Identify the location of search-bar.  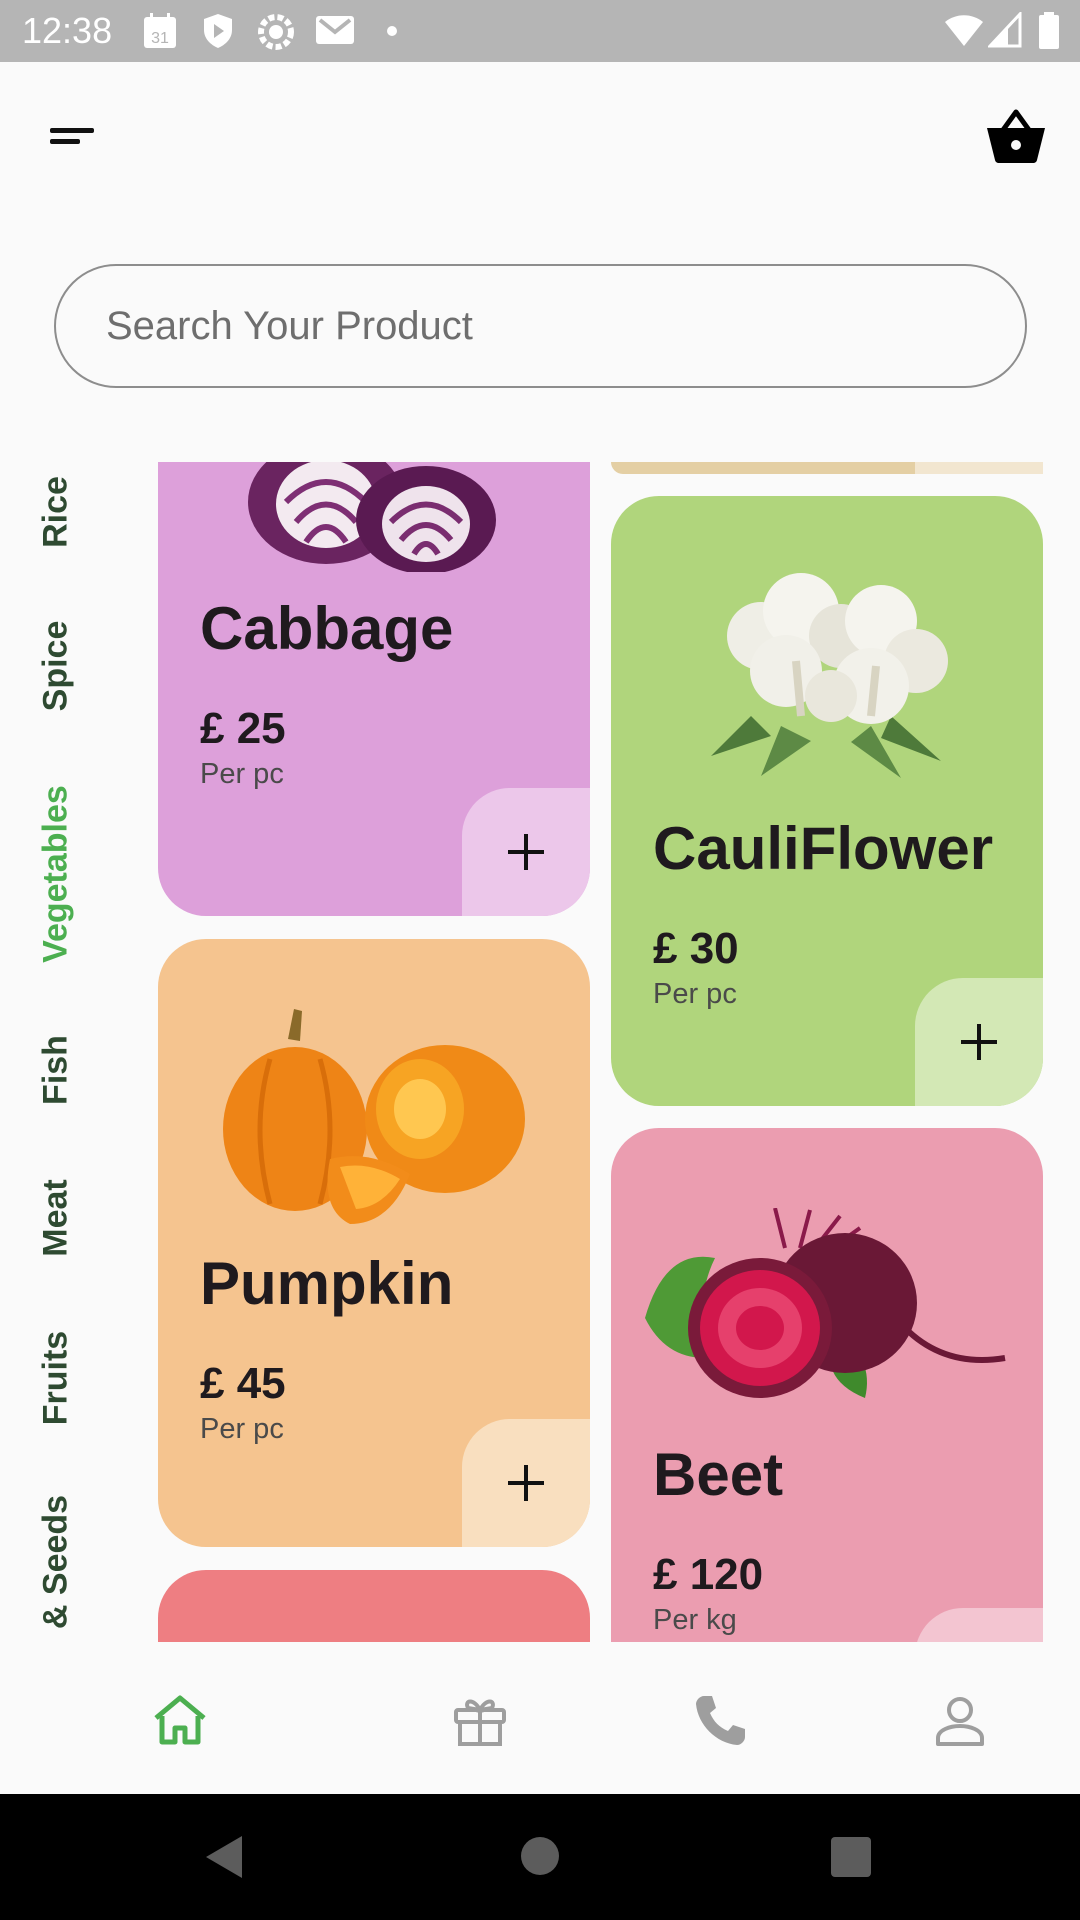
(540, 326).